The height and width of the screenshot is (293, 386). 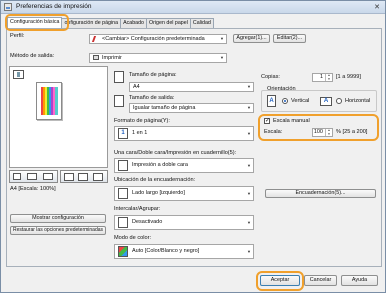 I want to click on show-settings-button: Mostrar configuración, so click(x=58, y=218).